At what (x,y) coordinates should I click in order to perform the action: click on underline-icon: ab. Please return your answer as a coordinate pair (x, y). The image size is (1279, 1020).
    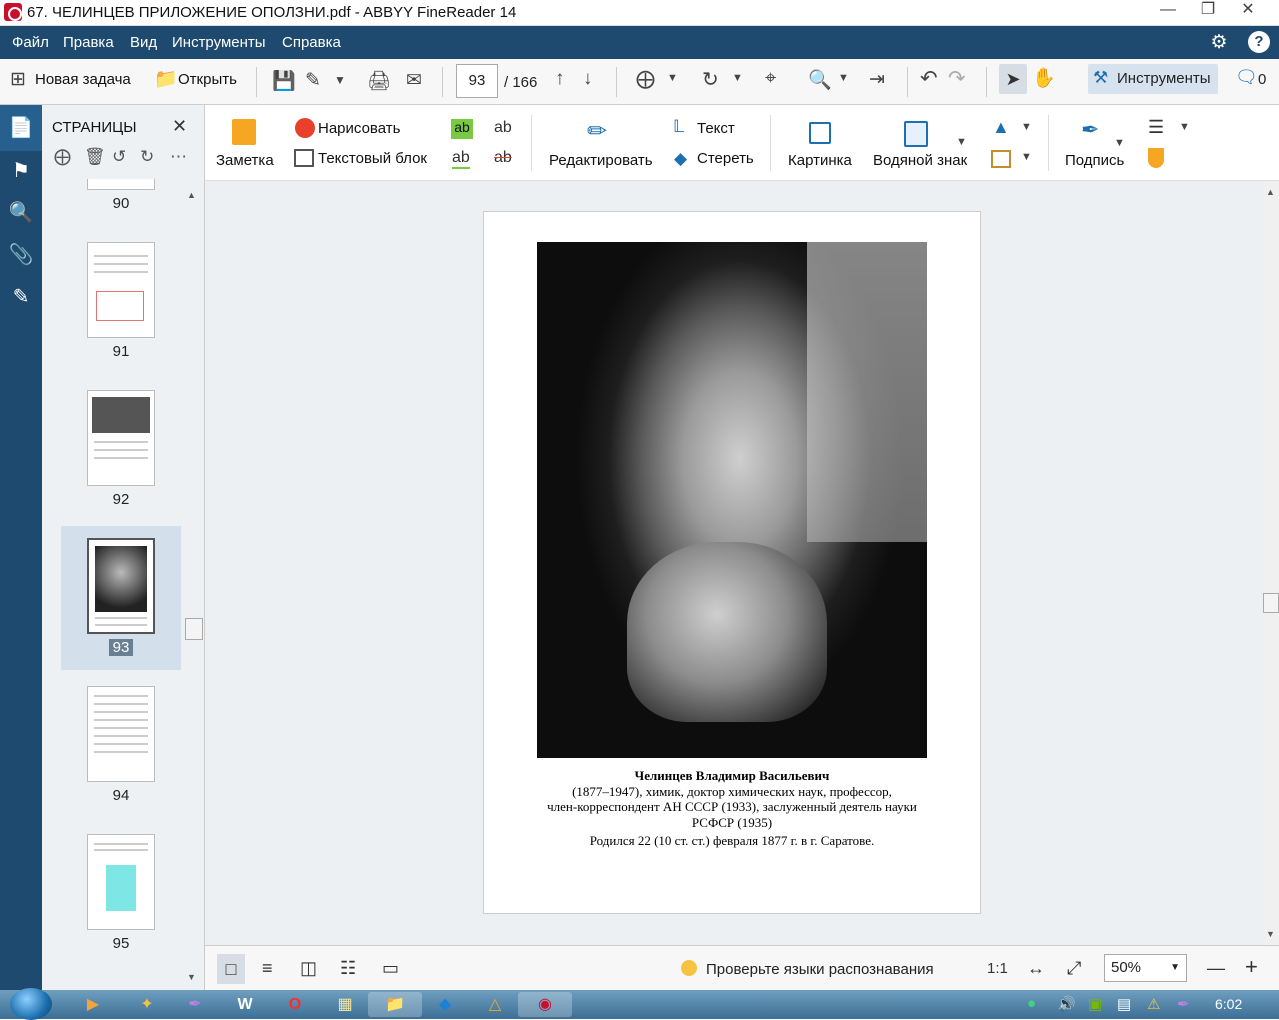
    Looking at the image, I should click on (461, 159).